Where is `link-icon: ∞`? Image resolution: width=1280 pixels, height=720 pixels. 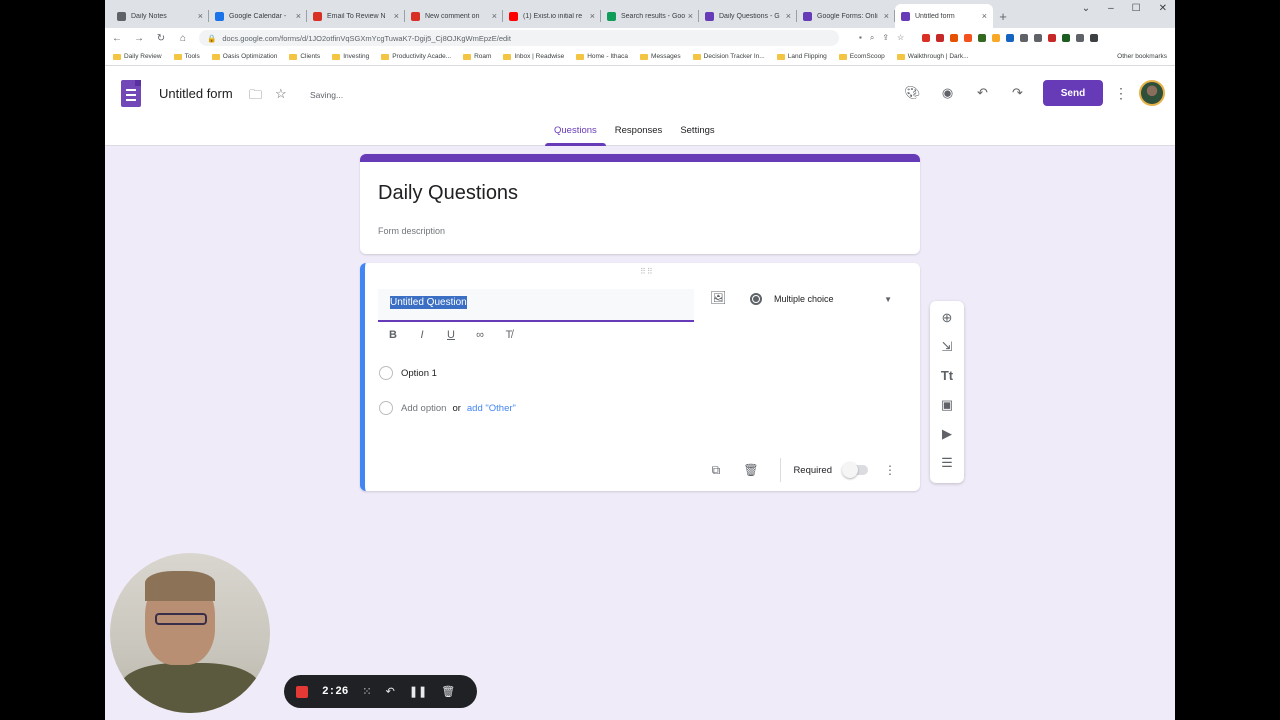 link-icon: ∞ is located at coordinates (480, 335).